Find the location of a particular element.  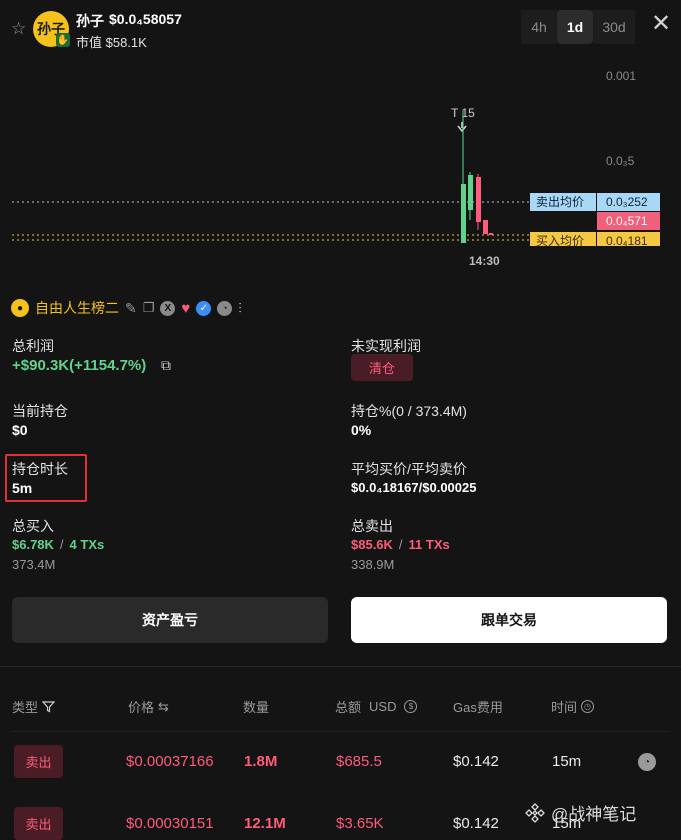

th-time-label: 时间 is located at coordinates (564, 707).